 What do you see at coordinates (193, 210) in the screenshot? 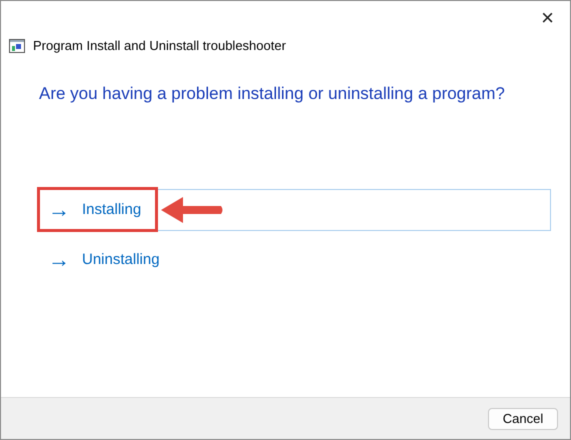
I see `pointer-arrow-icon` at bounding box center [193, 210].